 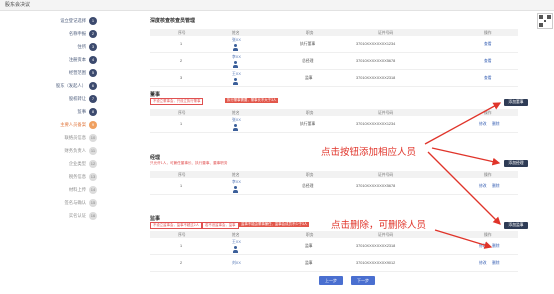 What do you see at coordinates (83, 33) in the screenshot?
I see `step-item: 名称申报 2` at bounding box center [83, 33].